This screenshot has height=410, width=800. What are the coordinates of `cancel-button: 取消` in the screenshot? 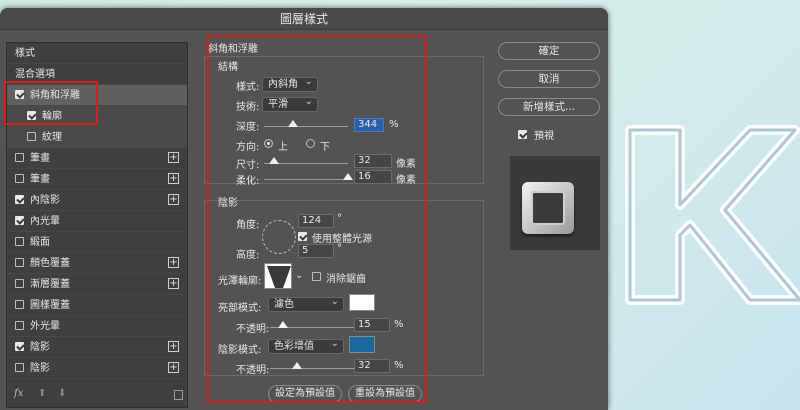 It's located at (549, 79).